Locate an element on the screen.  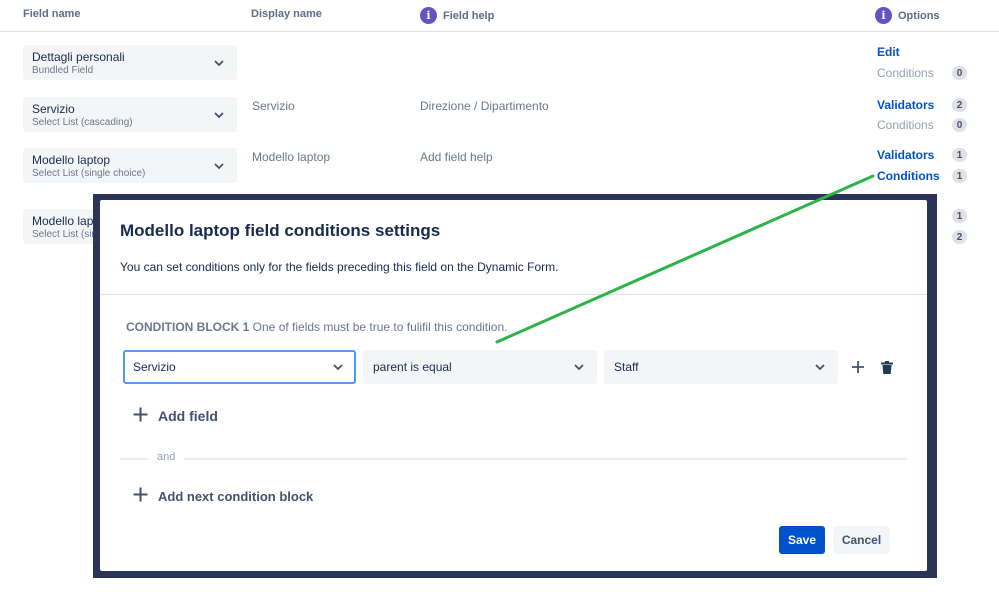
field-type: Select List (single choice) is located at coordinates (89, 173).